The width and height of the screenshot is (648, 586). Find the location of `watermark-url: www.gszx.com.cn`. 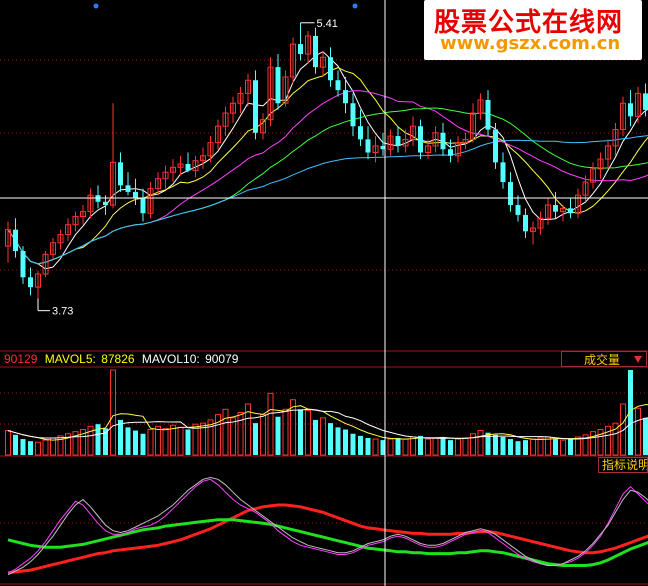

watermark-url: www.gszx.com.cn is located at coordinates (530, 43).